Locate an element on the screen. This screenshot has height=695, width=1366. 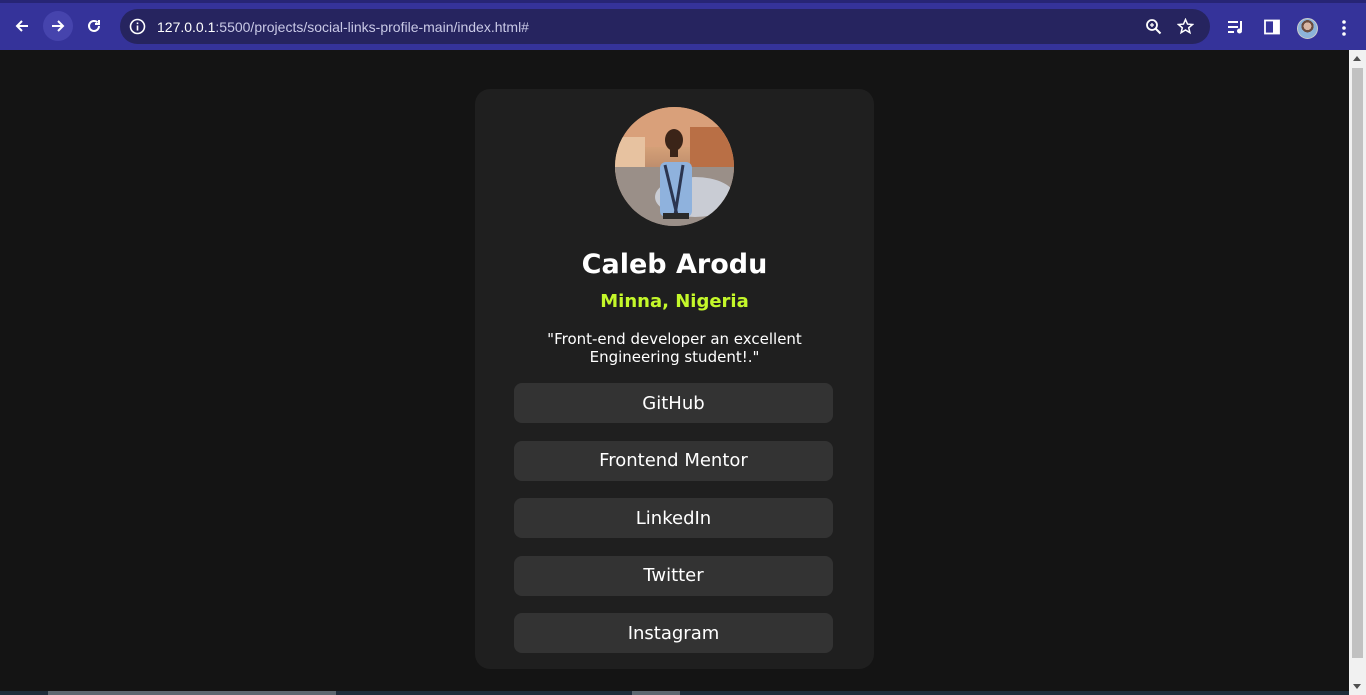
profile-avatar is located at coordinates (1307, 28).